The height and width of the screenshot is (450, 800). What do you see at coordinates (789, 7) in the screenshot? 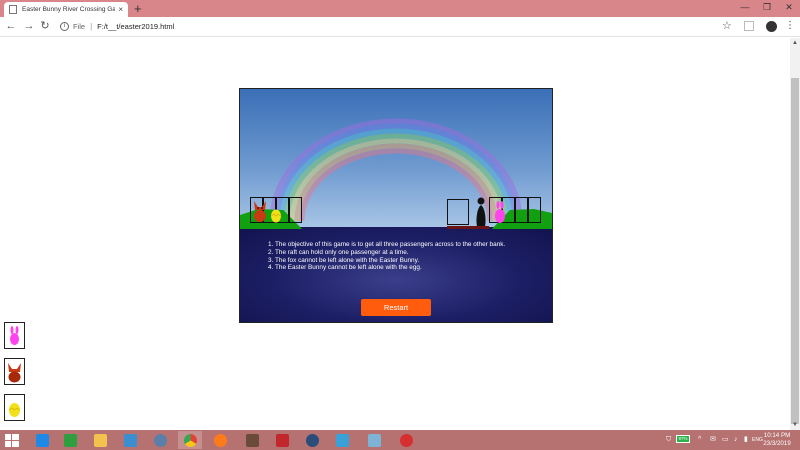
I see `close-window-button: ✕` at bounding box center [789, 7].